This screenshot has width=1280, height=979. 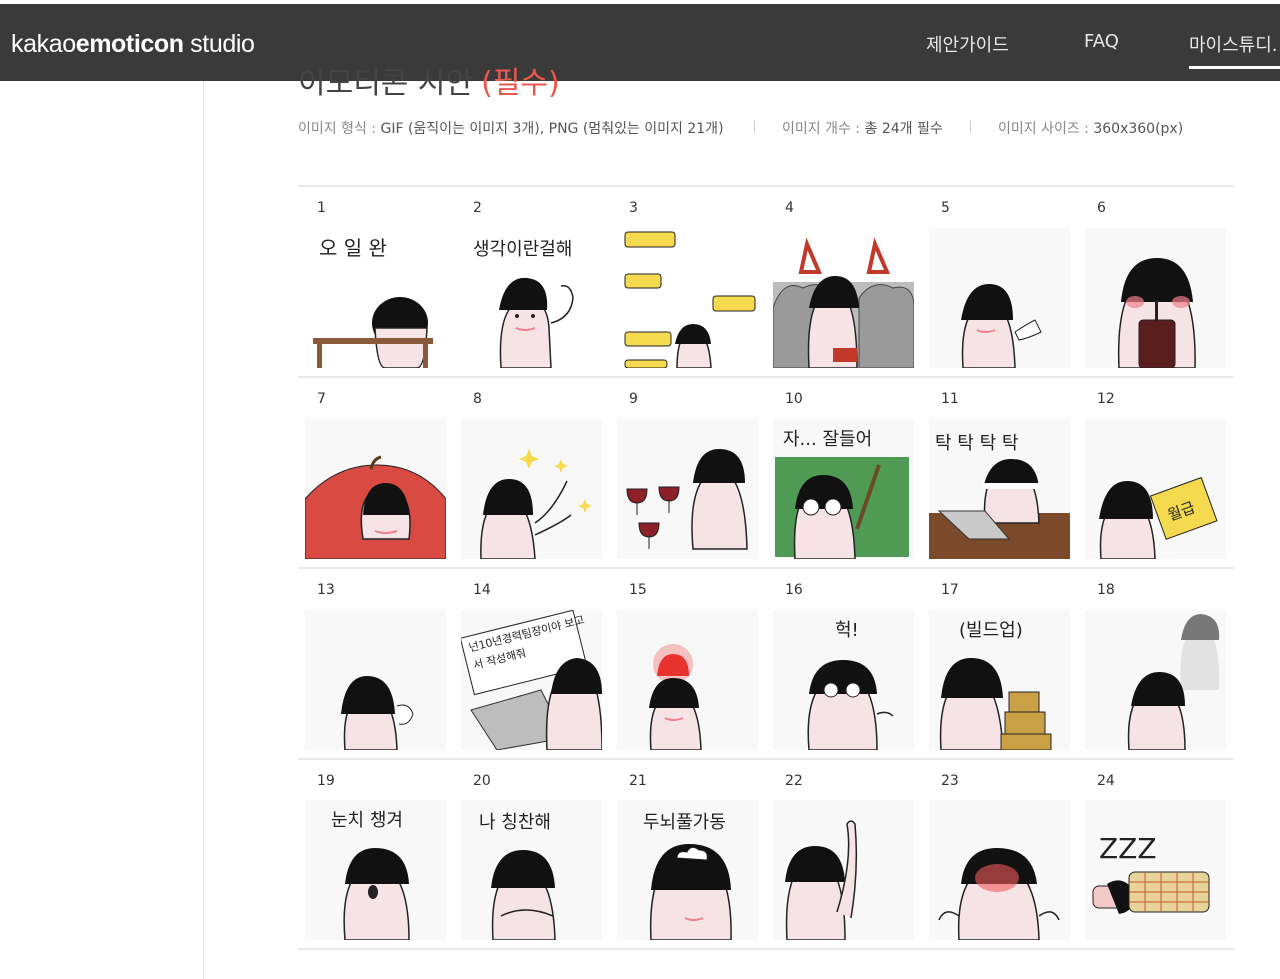 I want to click on emoticon-number: 15, so click(x=638, y=590).